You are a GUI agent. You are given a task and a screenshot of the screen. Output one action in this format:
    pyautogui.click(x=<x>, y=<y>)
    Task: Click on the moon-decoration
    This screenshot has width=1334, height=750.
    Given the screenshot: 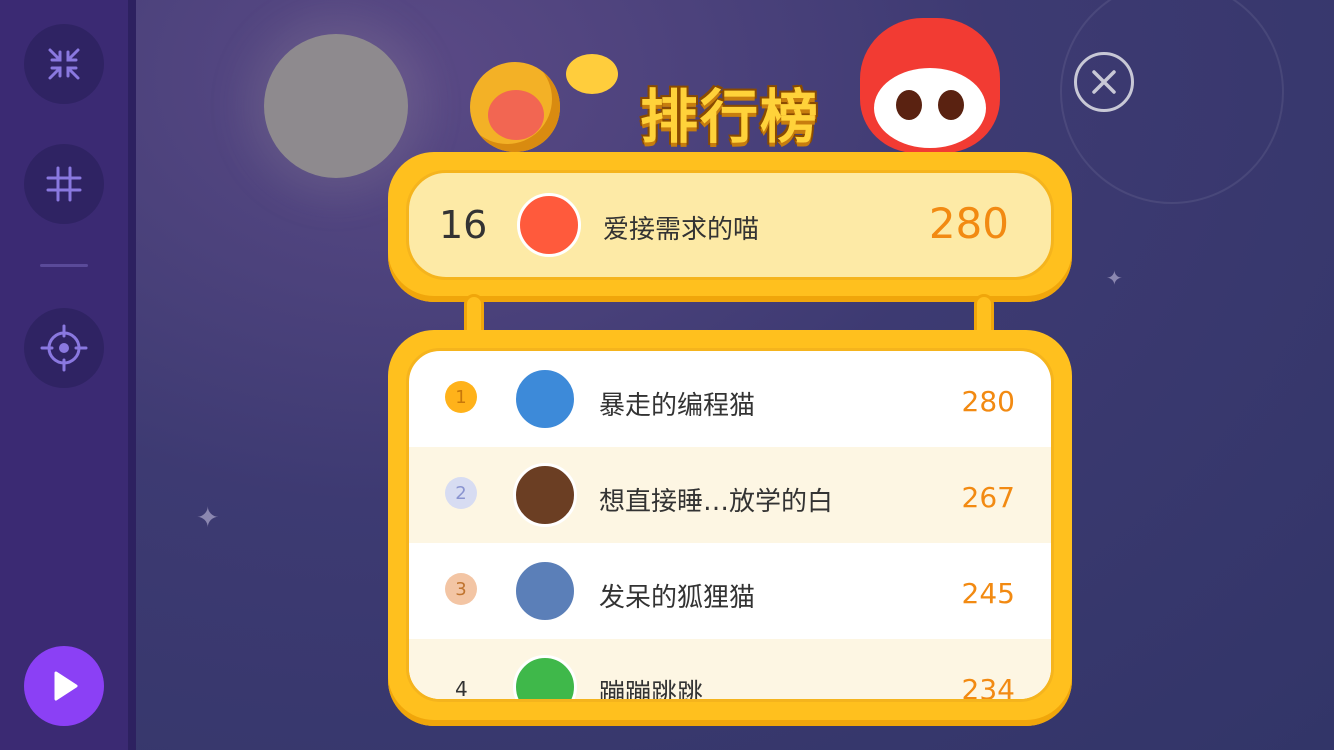 What is the action you would take?
    pyautogui.click(x=336, y=106)
    